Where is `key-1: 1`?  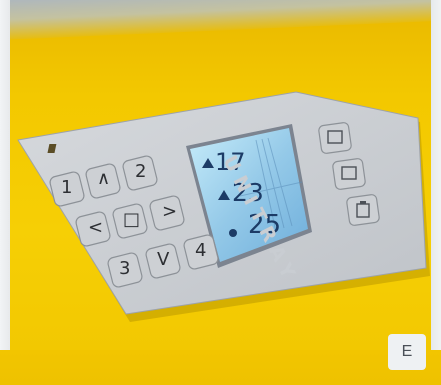
key-1: 1 is located at coordinates (66, 187).